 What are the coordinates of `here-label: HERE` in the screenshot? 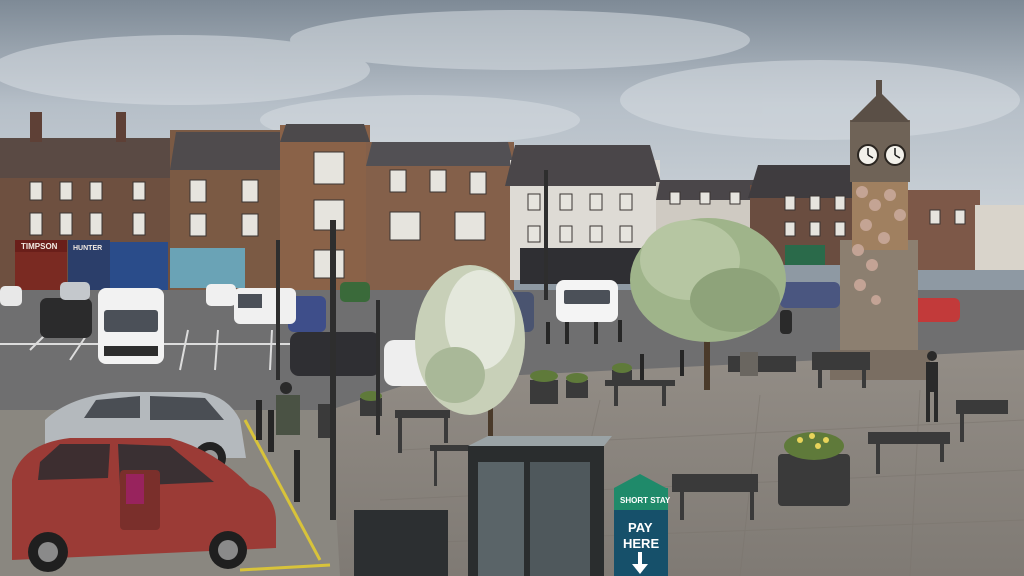 It's located at (641, 543).